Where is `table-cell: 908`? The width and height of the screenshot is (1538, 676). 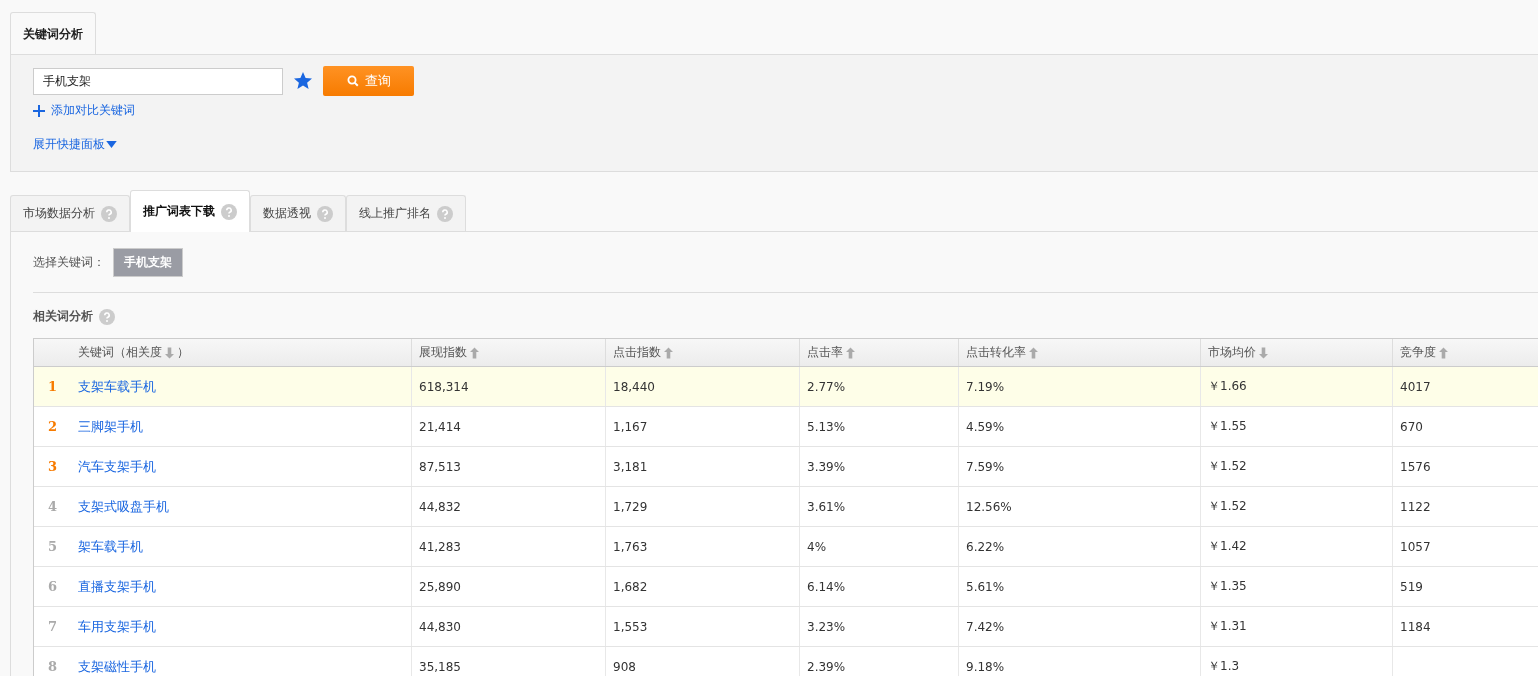
table-cell: 908 is located at coordinates (624, 666).